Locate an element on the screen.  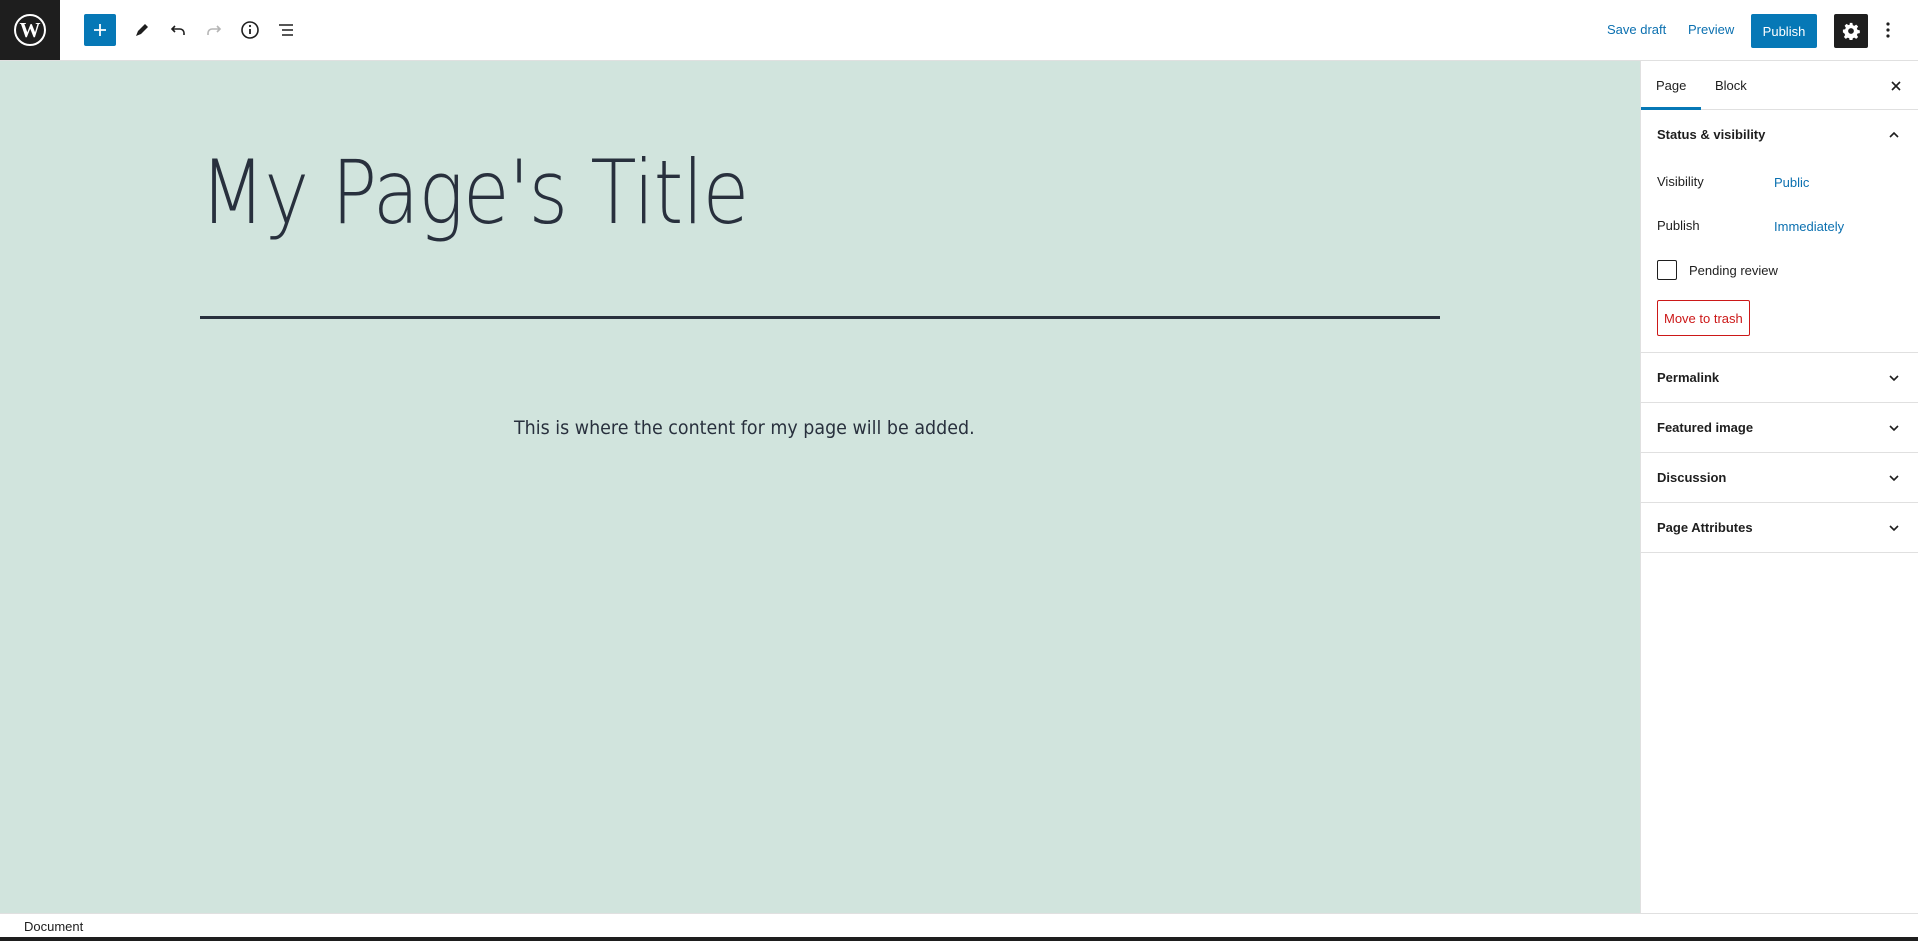
redo-button is located at coordinates (214, 30).